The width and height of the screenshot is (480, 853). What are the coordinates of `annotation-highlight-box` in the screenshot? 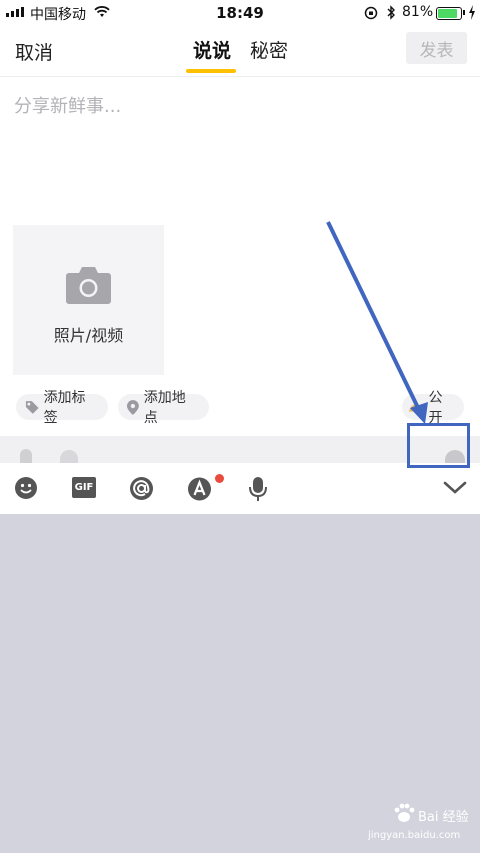 It's located at (438, 445).